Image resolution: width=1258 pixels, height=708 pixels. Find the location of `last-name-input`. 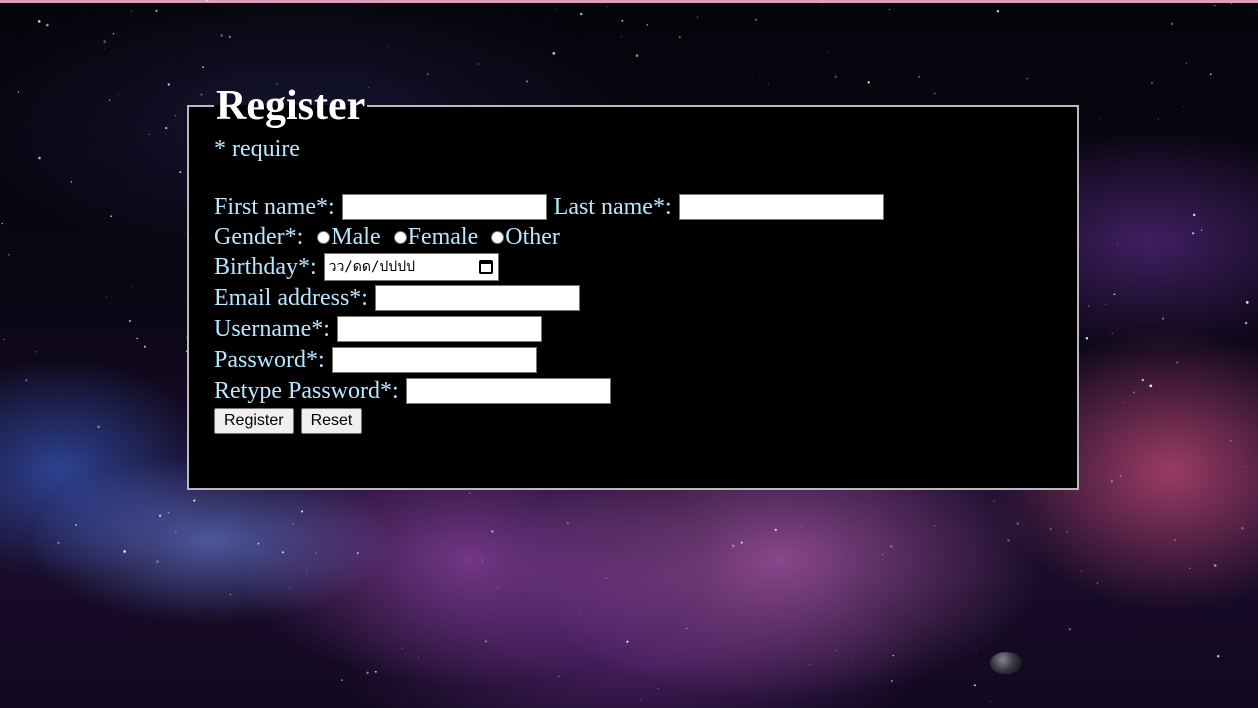

last-name-input is located at coordinates (781, 207).